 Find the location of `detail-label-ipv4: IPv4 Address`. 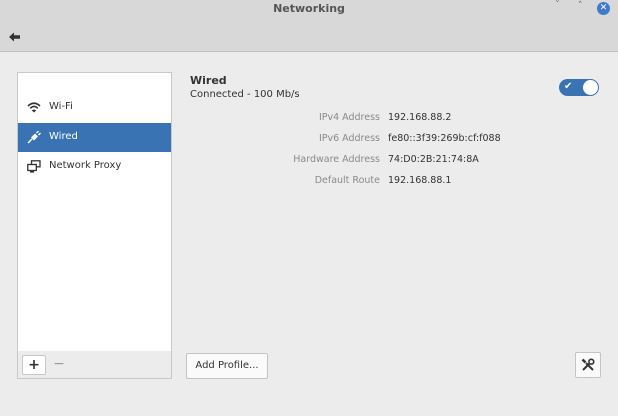

detail-label-ipv4: IPv4 Address is located at coordinates (349, 117).